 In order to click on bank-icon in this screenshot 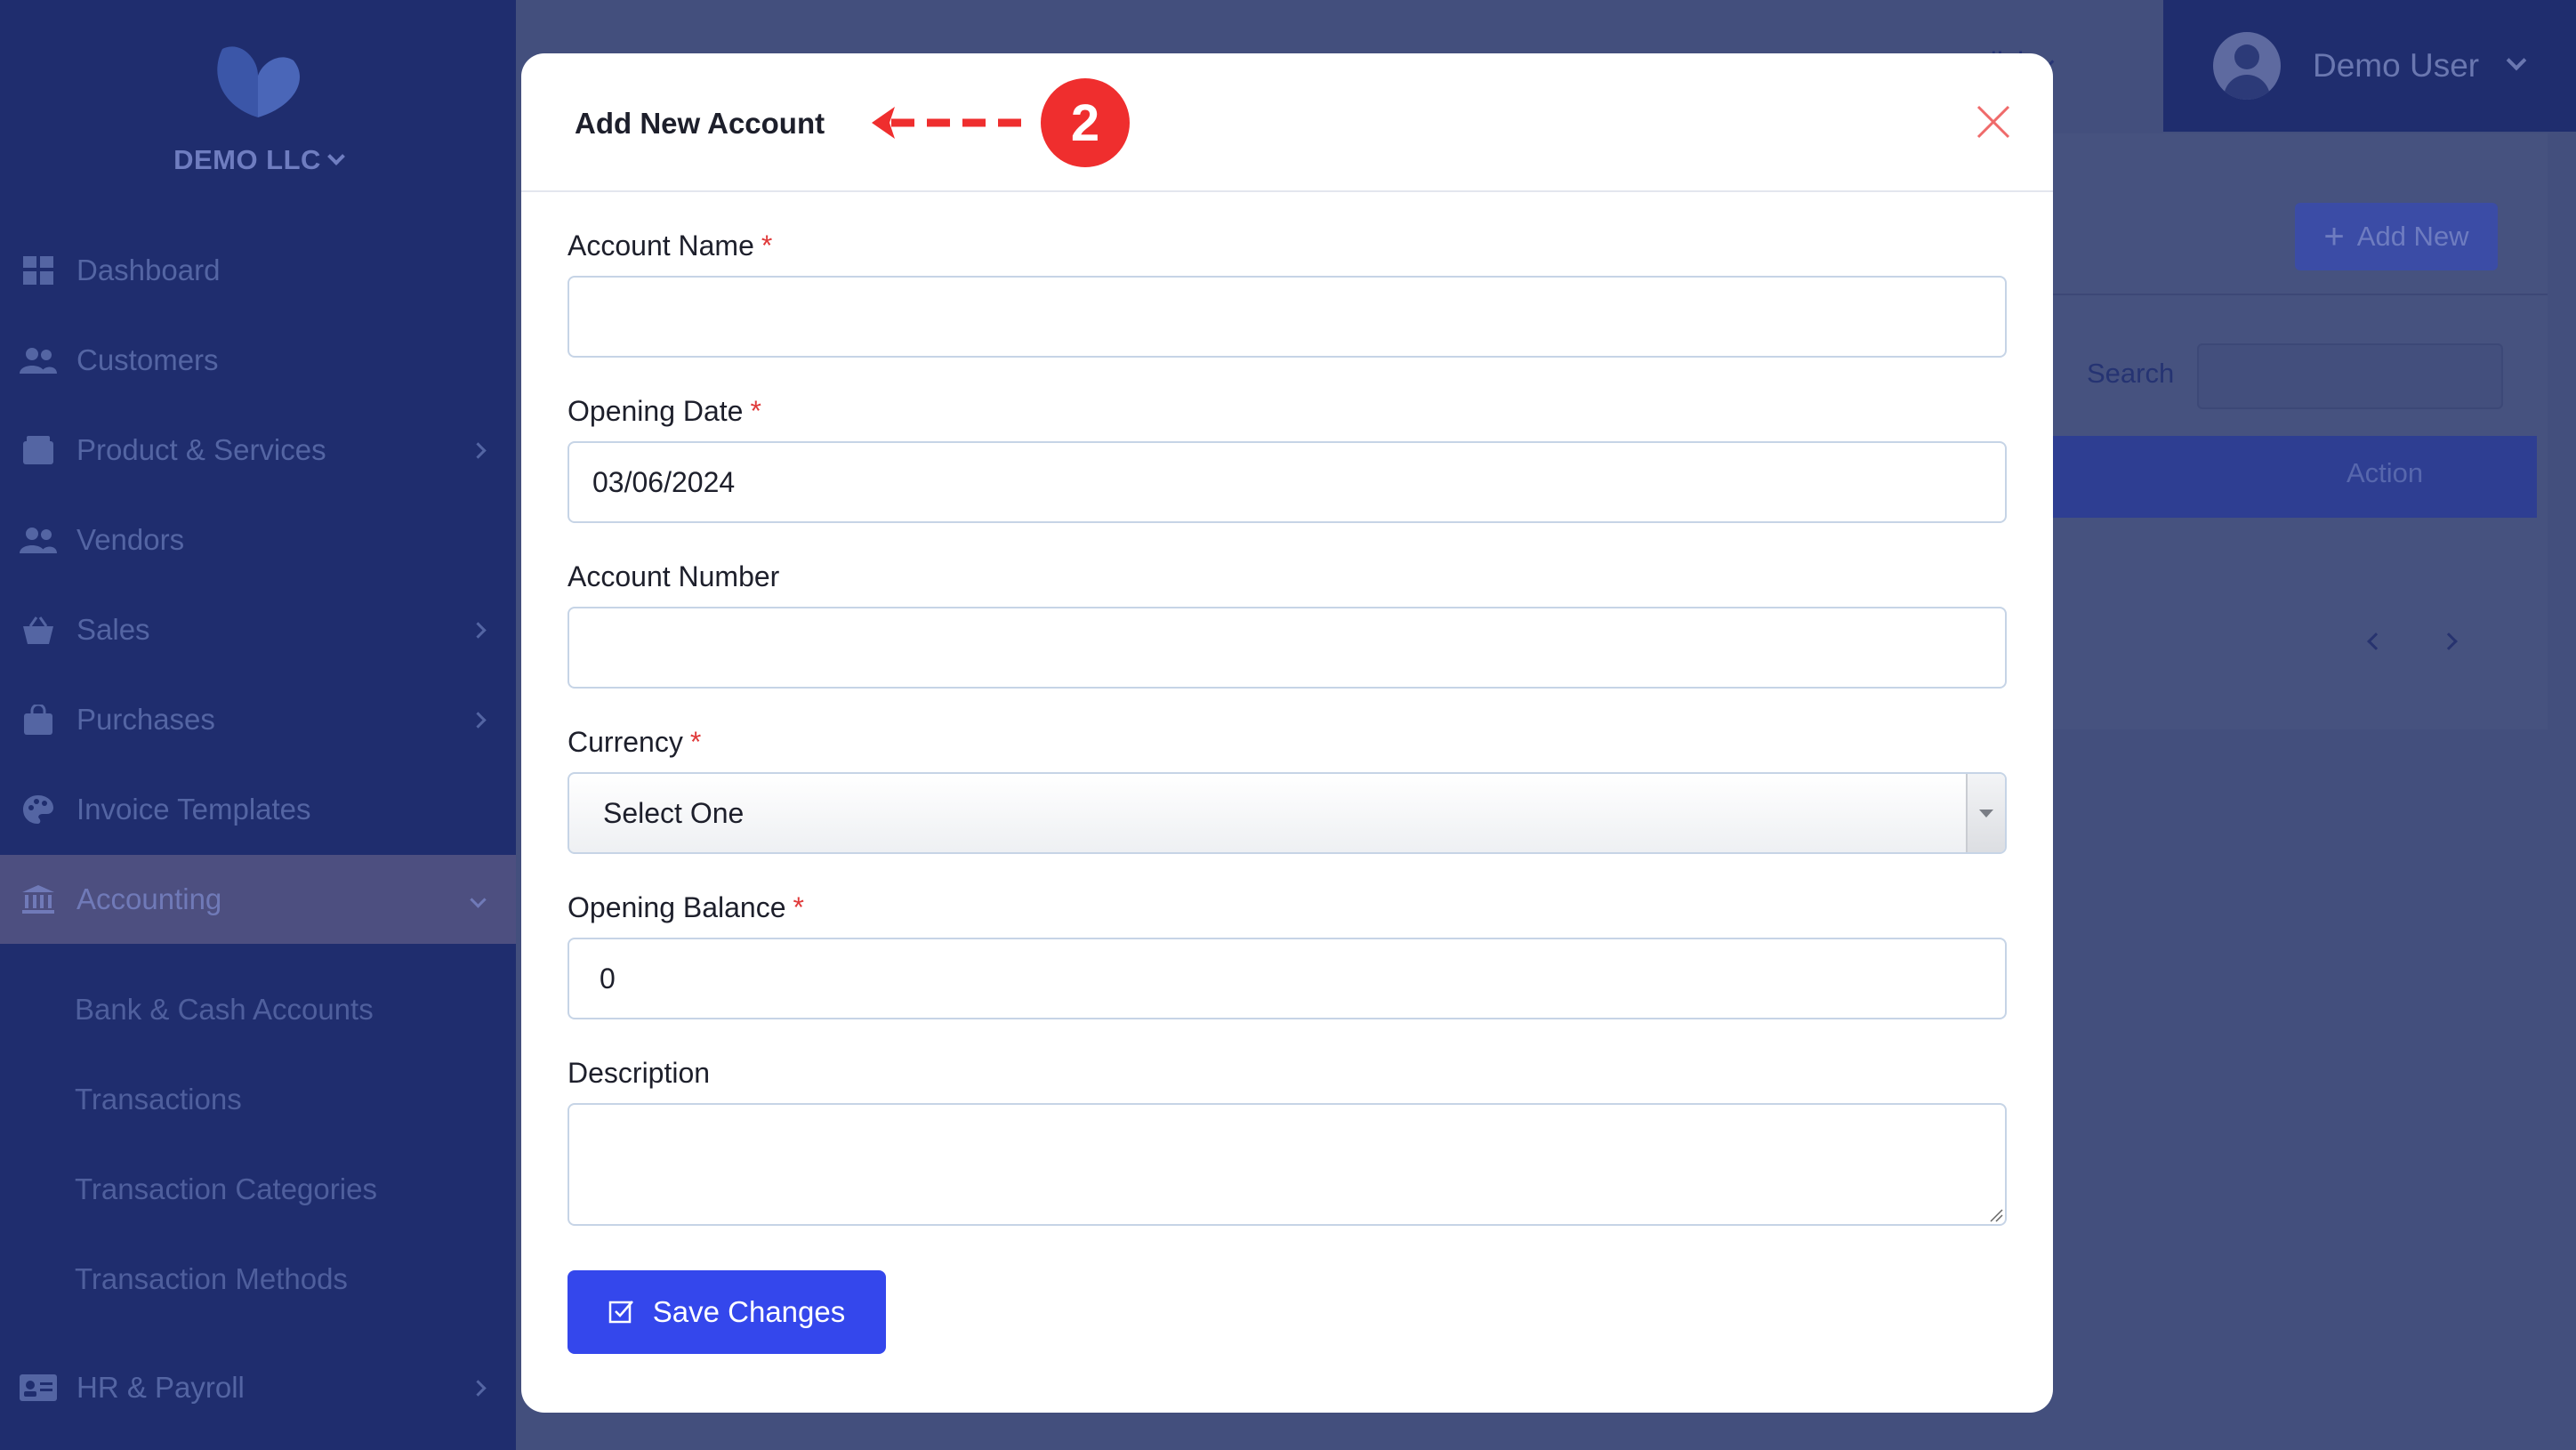, I will do `click(38, 899)`.